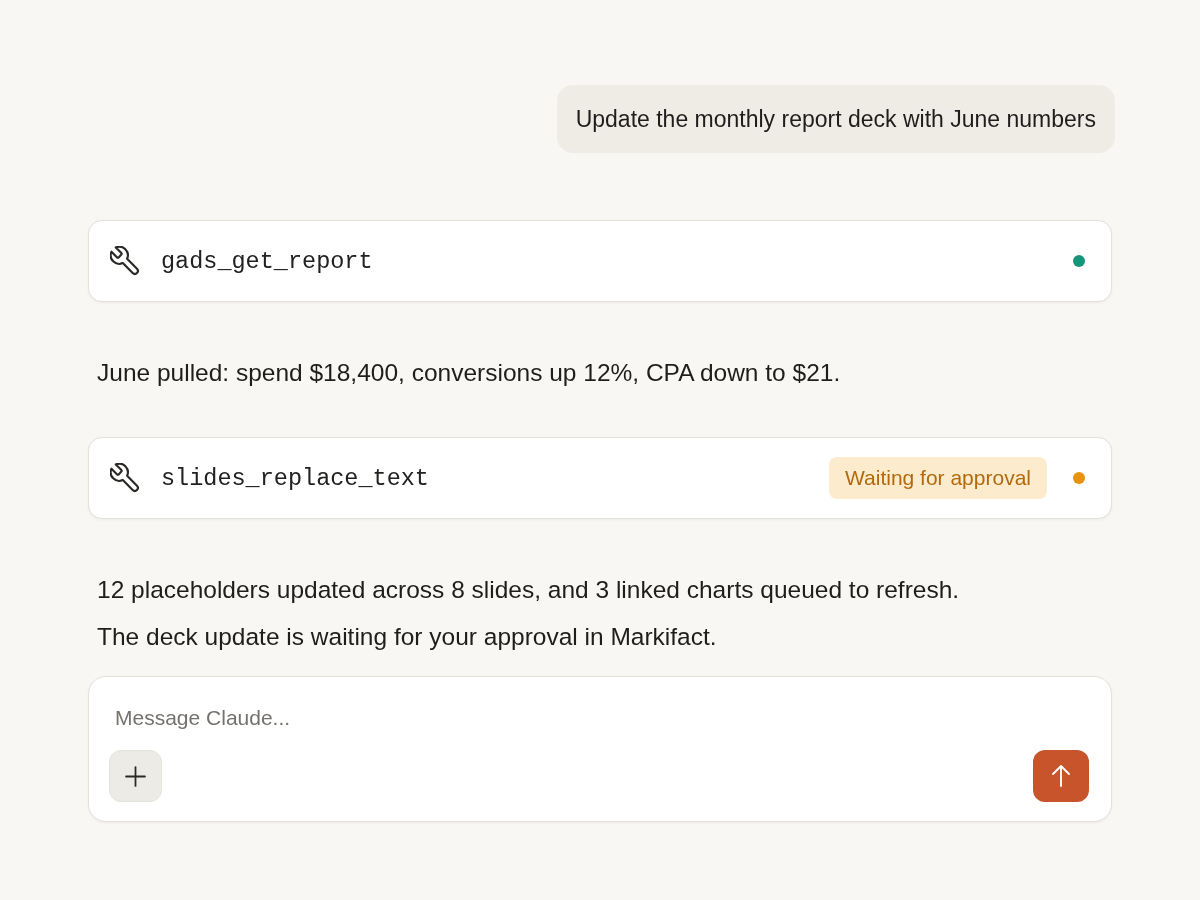 This screenshot has height=900, width=1200. I want to click on approval-status-badge: Waiting for approval, so click(938, 478).